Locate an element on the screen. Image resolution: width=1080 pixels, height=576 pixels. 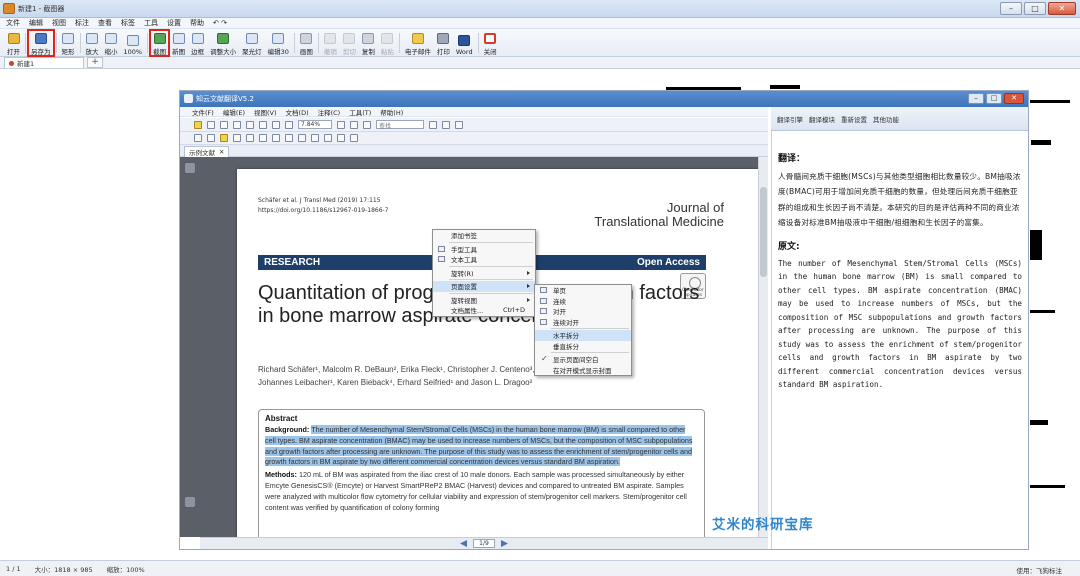
new-image-button: 新图 is located at coordinates (178, 43).